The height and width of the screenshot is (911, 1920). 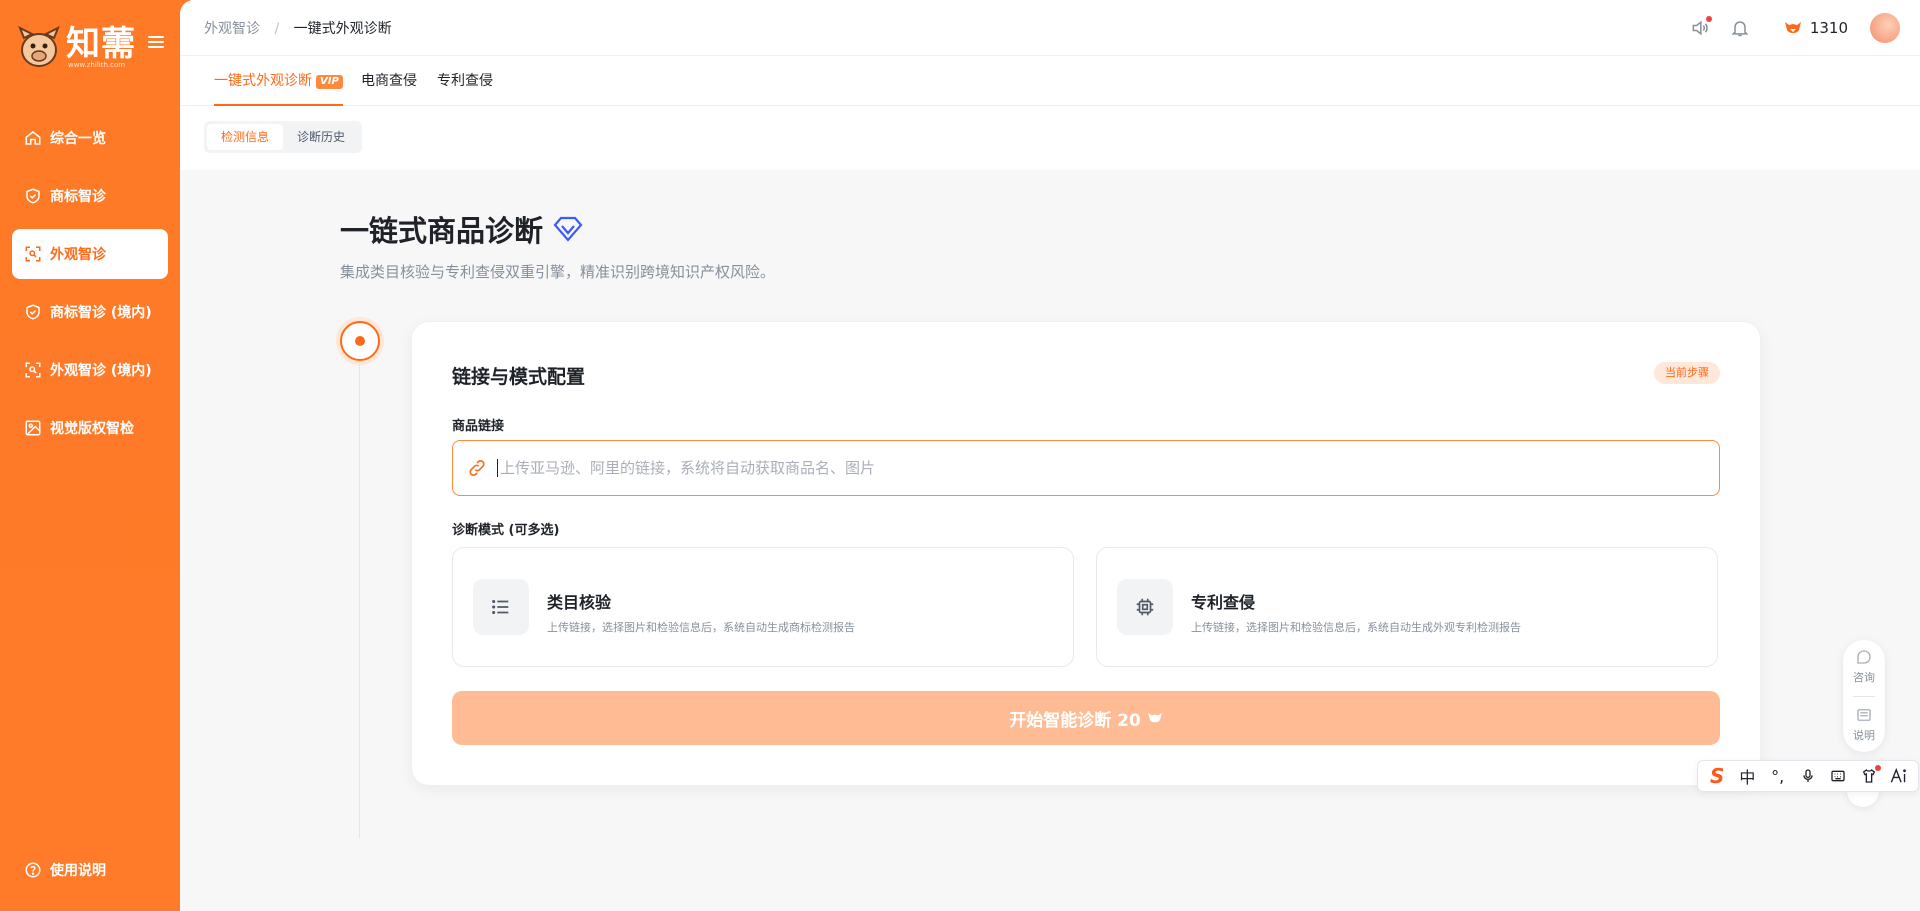 What do you see at coordinates (1717, 776) in the screenshot?
I see `sogou-logo-icon: S` at bounding box center [1717, 776].